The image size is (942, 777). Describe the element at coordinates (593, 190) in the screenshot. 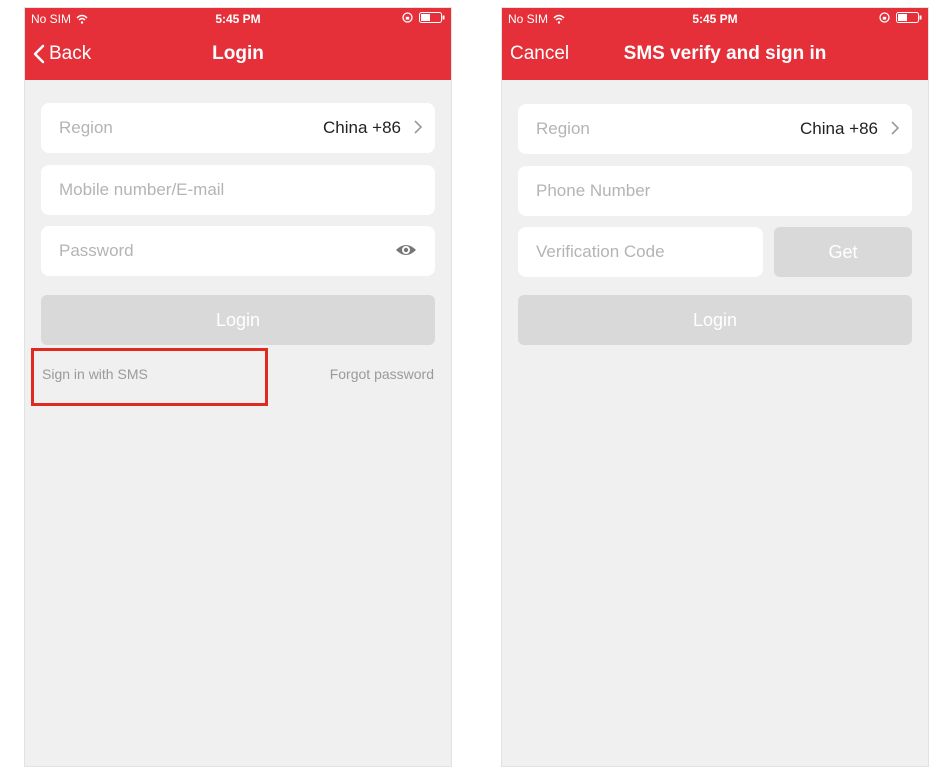

I see `phone-number-placeholder: Phone Number` at that location.